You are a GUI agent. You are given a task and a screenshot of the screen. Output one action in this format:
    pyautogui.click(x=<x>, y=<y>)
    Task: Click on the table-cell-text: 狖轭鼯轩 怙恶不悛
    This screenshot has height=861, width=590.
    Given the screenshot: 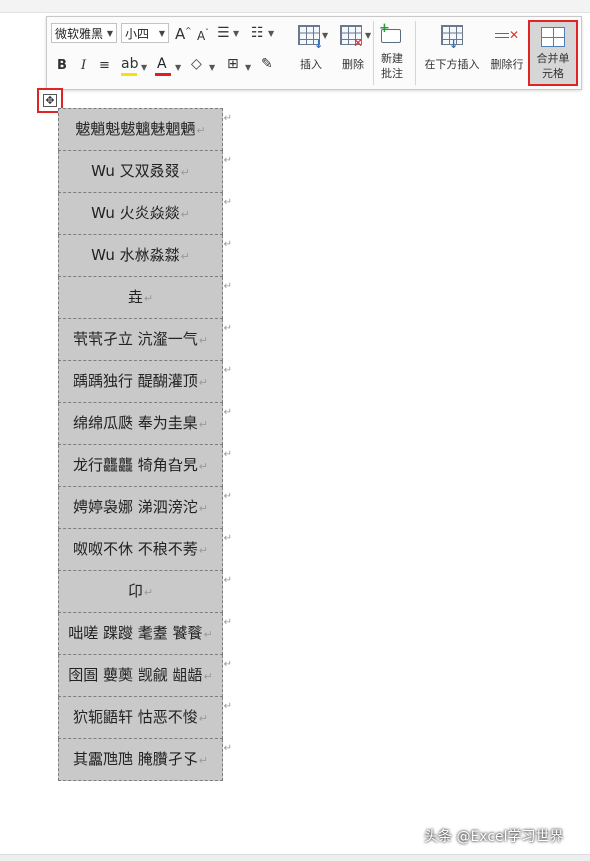 What is the action you would take?
    pyautogui.click(x=135, y=717)
    